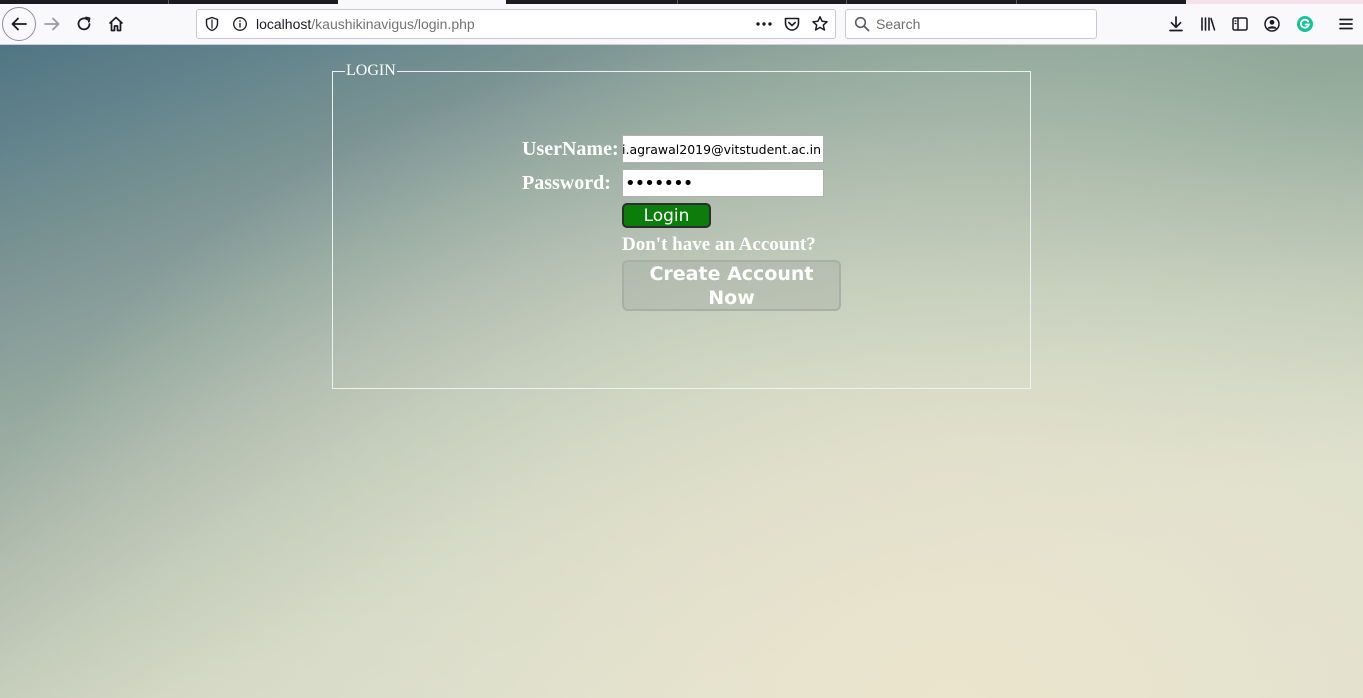 The height and width of the screenshot is (698, 1363). I want to click on url-host: localhost, so click(284, 24).